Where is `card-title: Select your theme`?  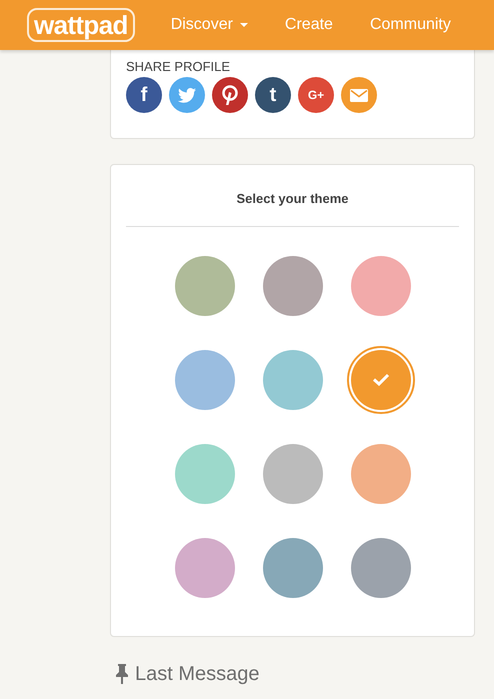 card-title: Select your theme is located at coordinates (292, 195).